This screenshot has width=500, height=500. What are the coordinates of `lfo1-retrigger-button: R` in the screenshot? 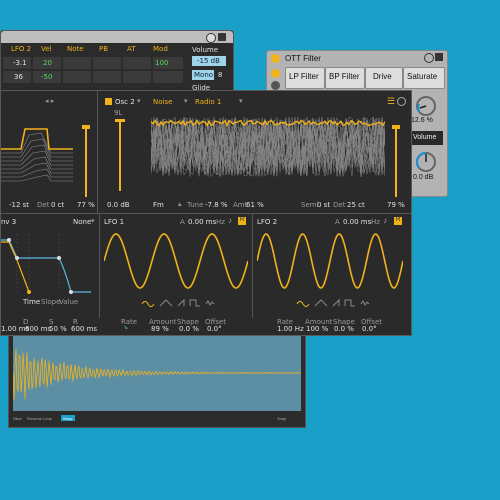 It's located at (242, 221).